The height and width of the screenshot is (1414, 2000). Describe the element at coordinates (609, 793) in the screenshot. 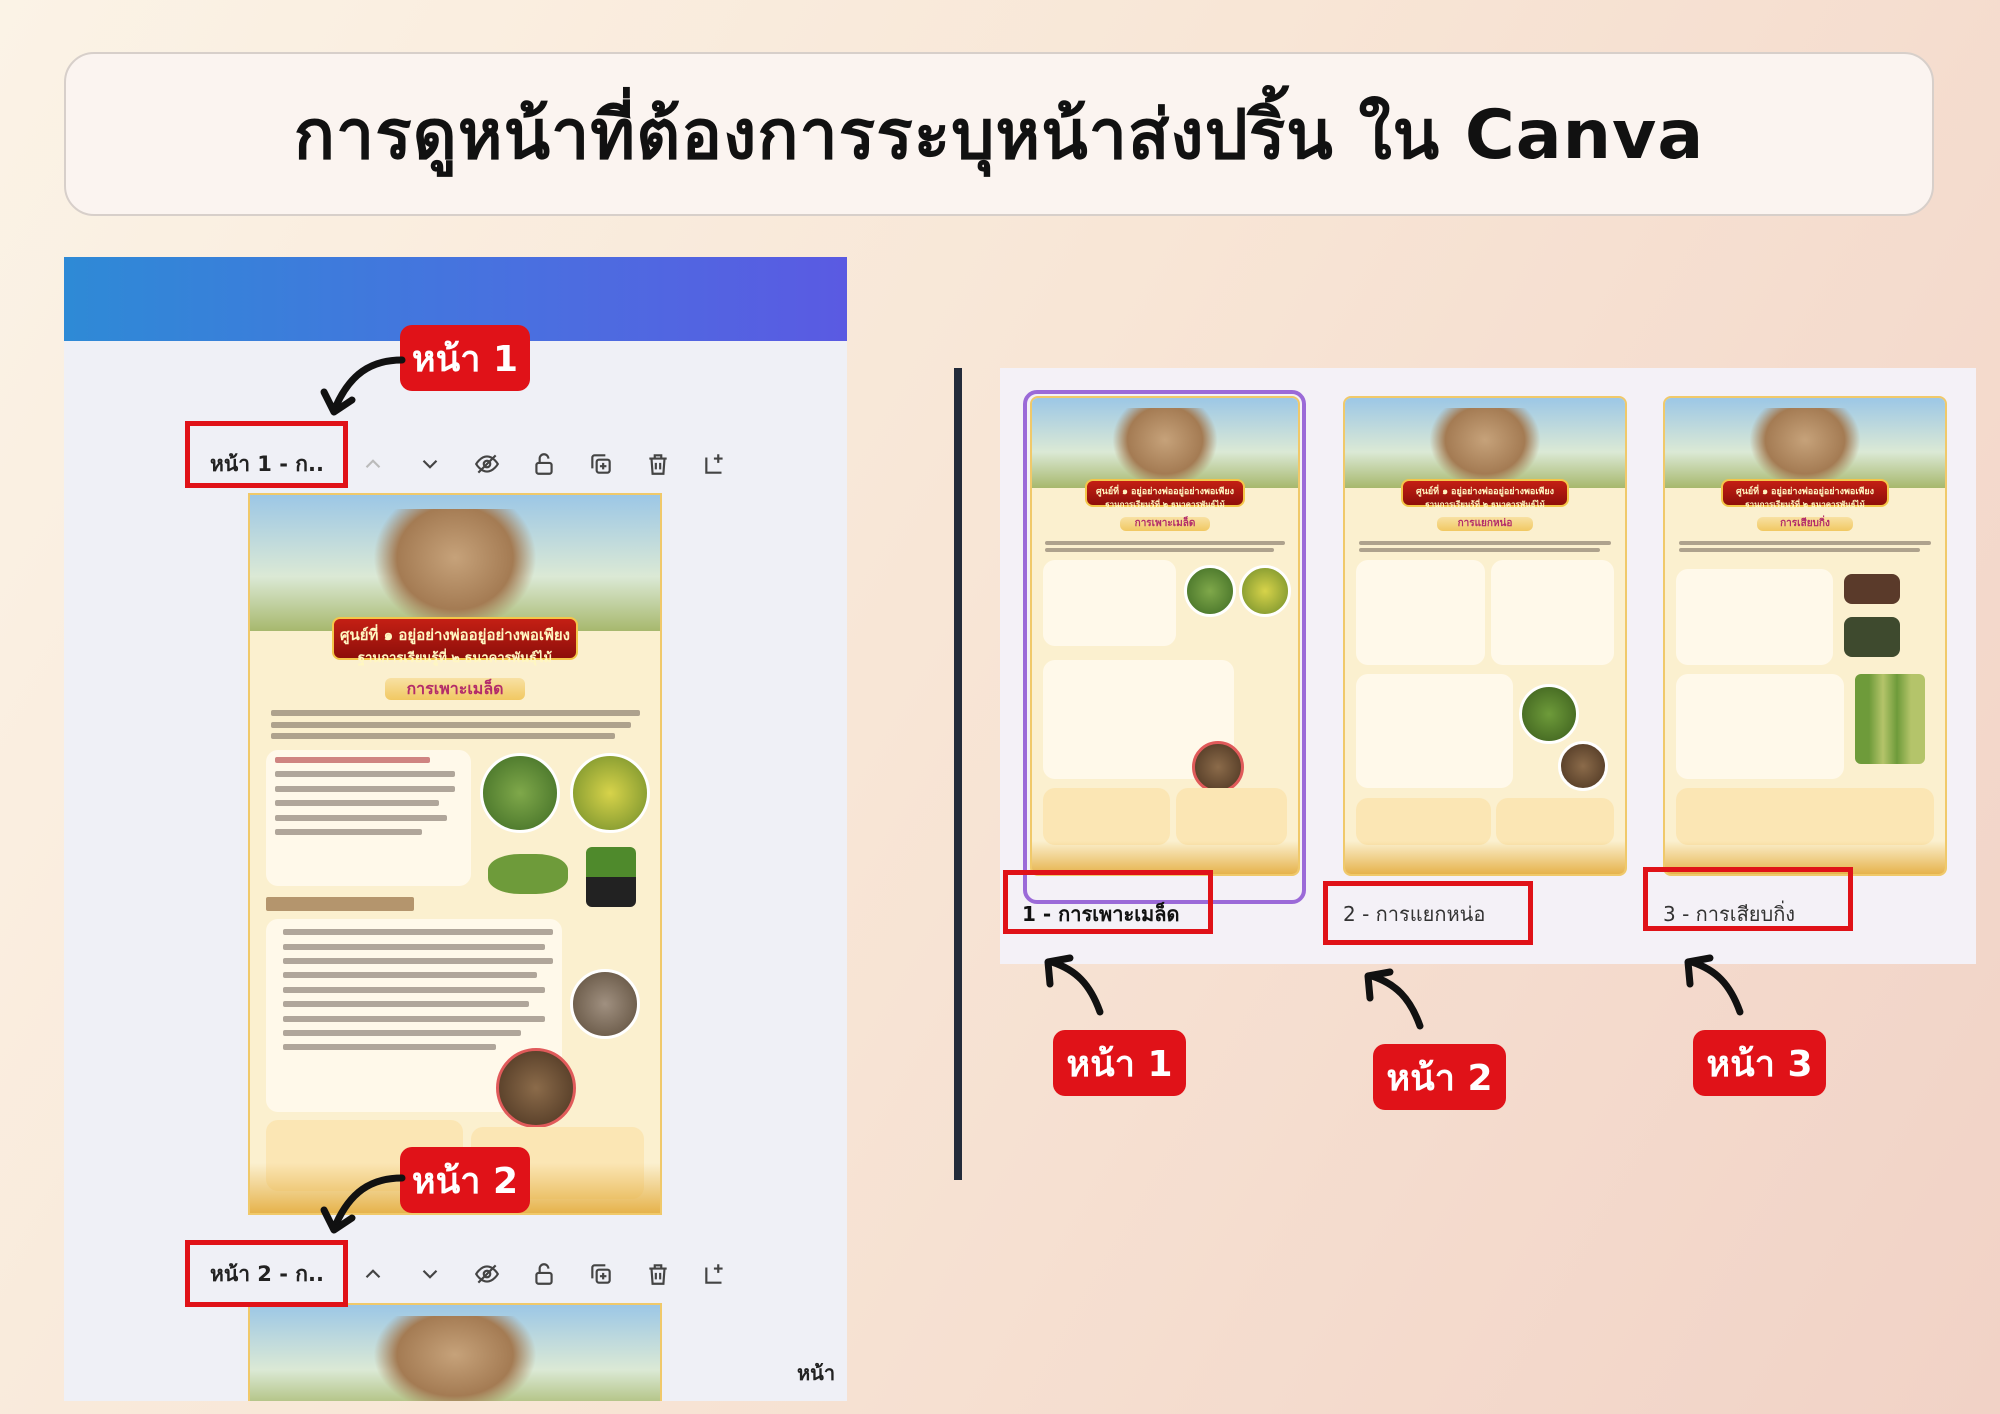

I see `pepper-photo` at that location.